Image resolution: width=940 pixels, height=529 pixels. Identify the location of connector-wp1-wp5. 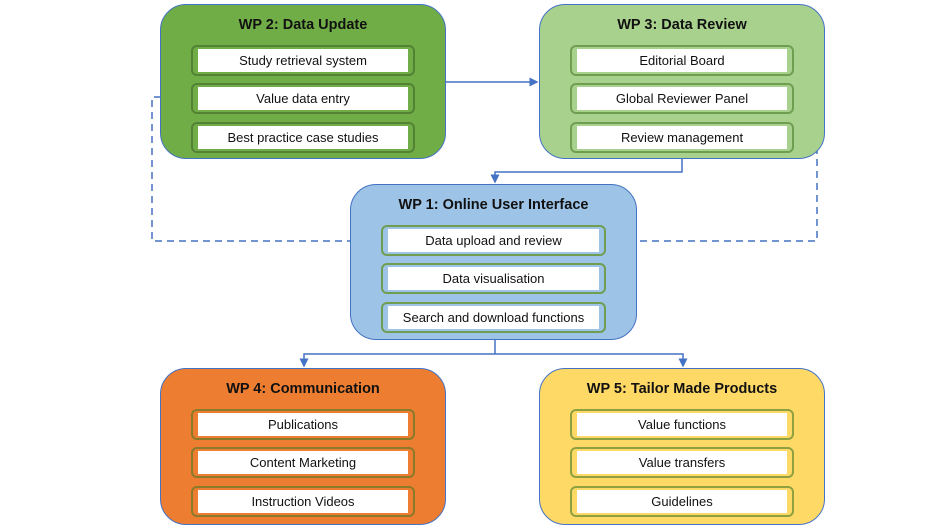
(591, 360).